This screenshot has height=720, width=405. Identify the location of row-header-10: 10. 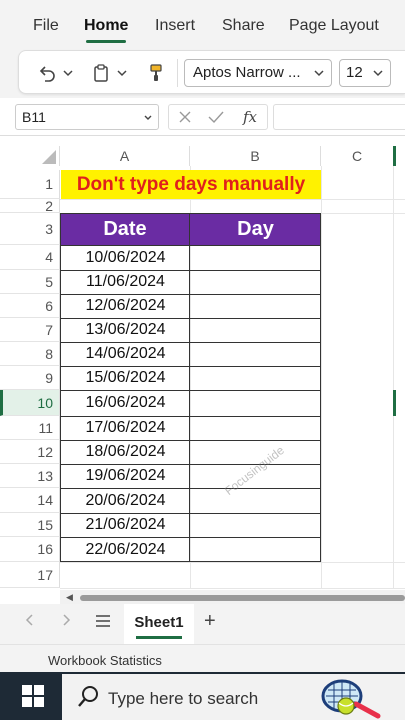
(30, 403).